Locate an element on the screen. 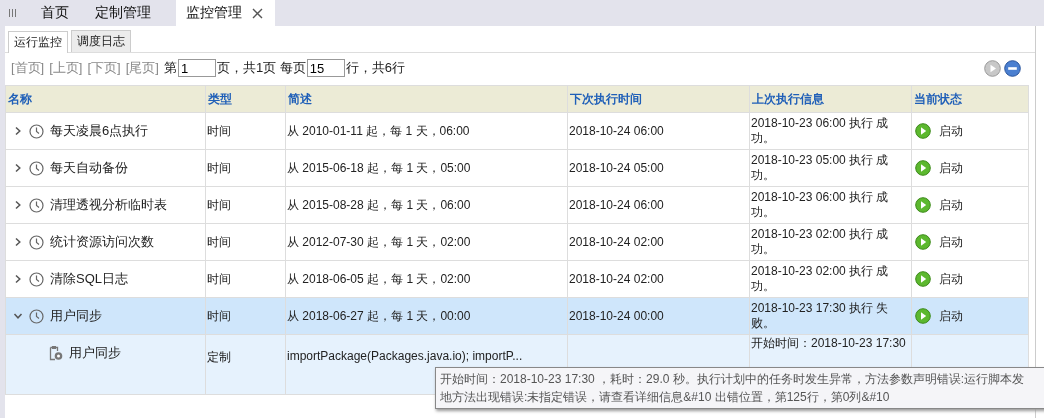  main-tab: 首页 is located at coordinates (55, 13).